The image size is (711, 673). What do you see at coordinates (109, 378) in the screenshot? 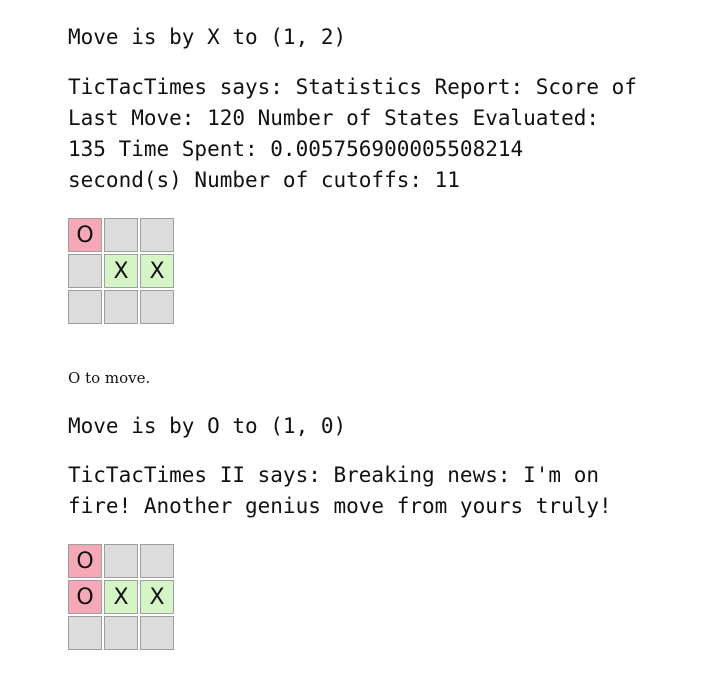
I see `turn-indicator: O to move.` at bounding box center [109, 378].